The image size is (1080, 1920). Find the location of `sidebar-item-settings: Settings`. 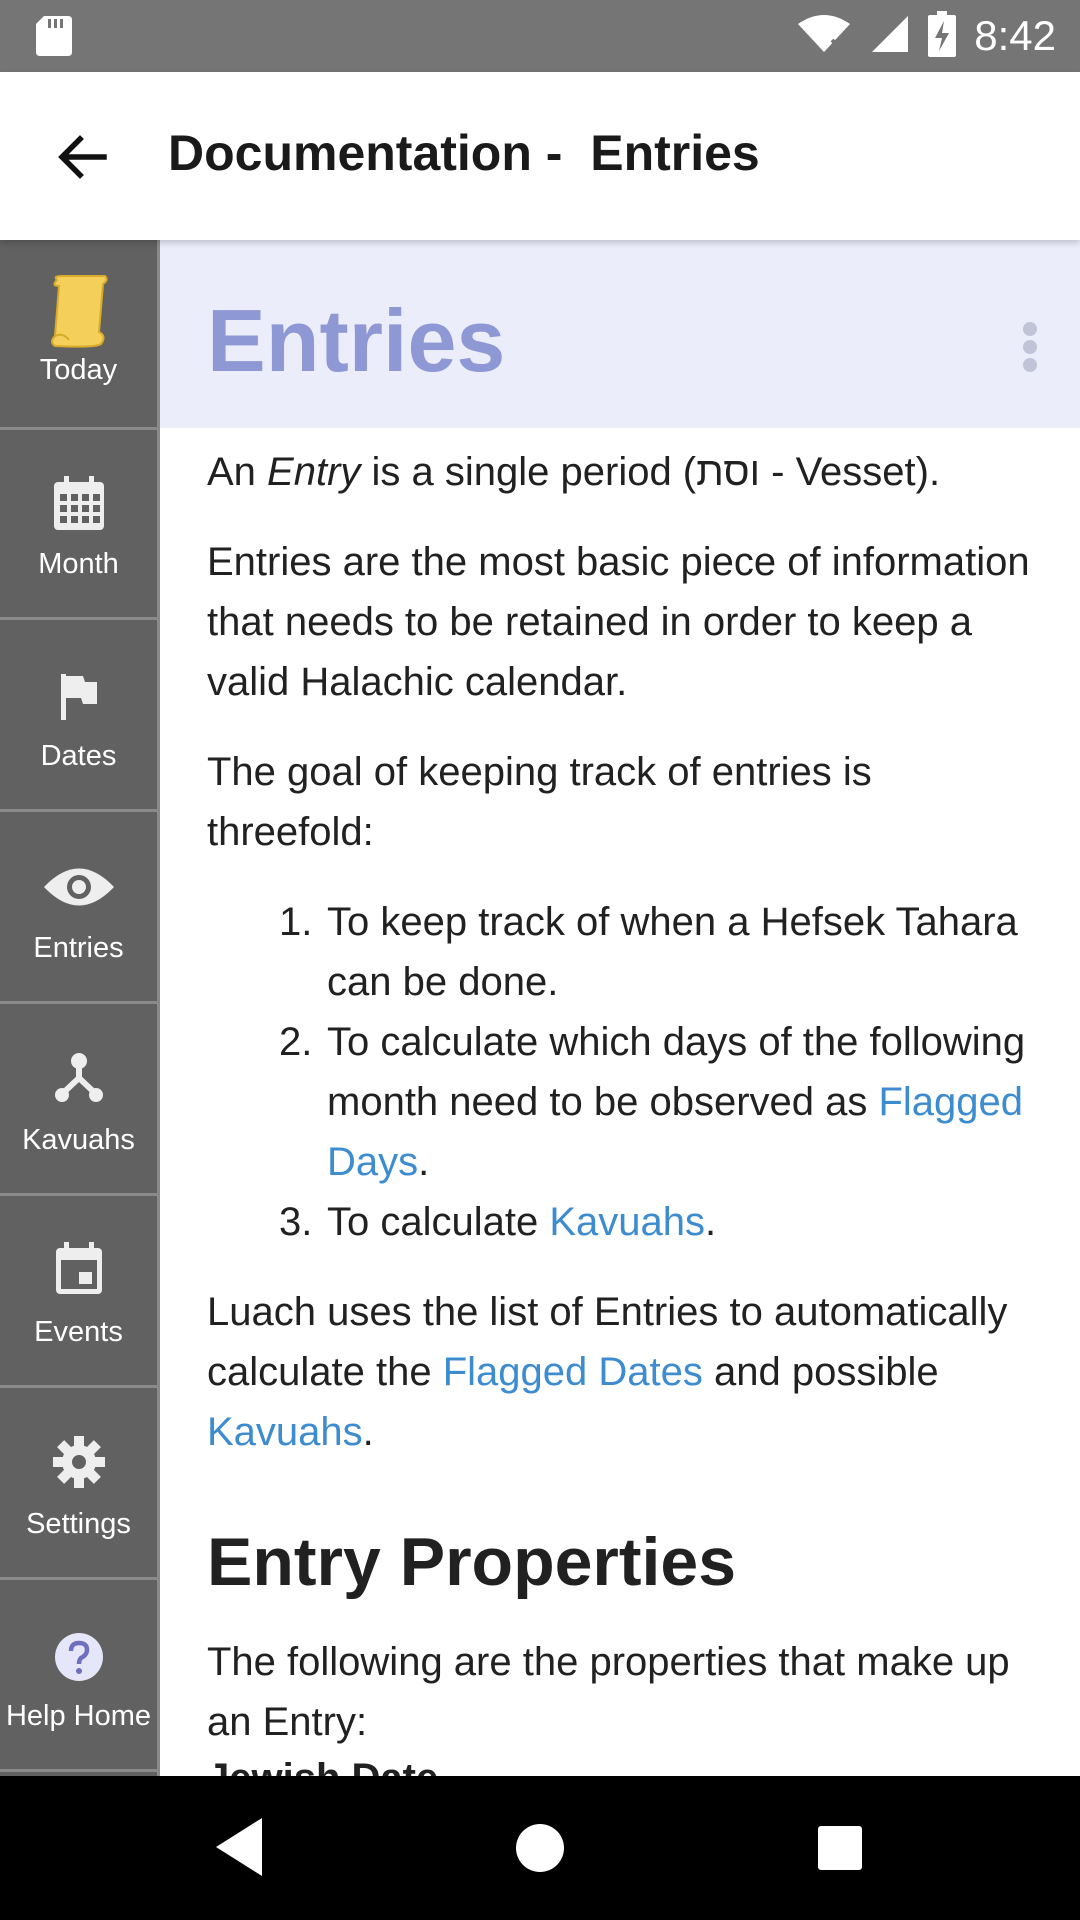

sidebar-item-settings: Settings is located at coordinates (78, 1485).